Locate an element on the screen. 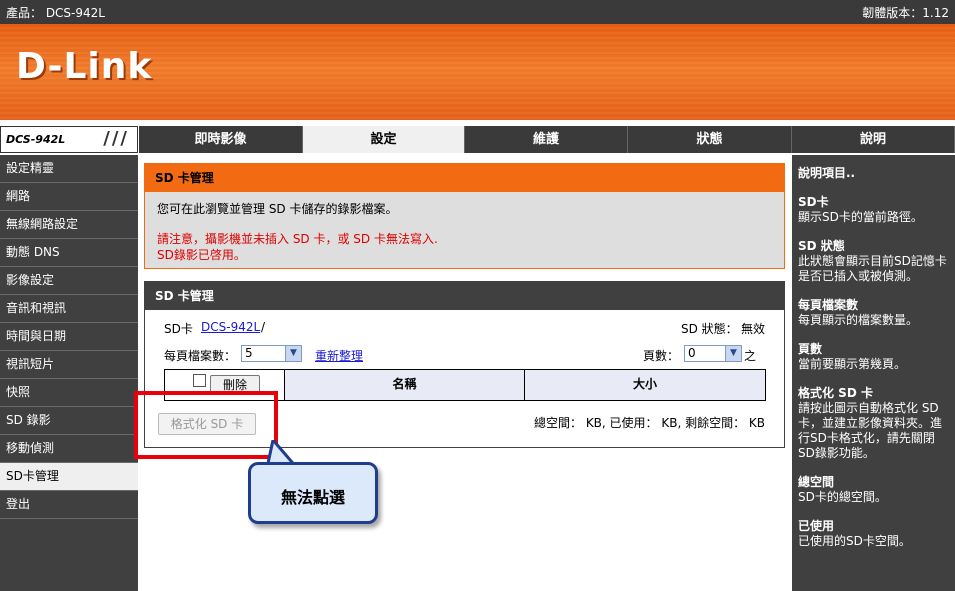 This screenshot has height=591, width=955. sidebar-item-ddns: 動態 DNS is located at coordinates (69, 253).